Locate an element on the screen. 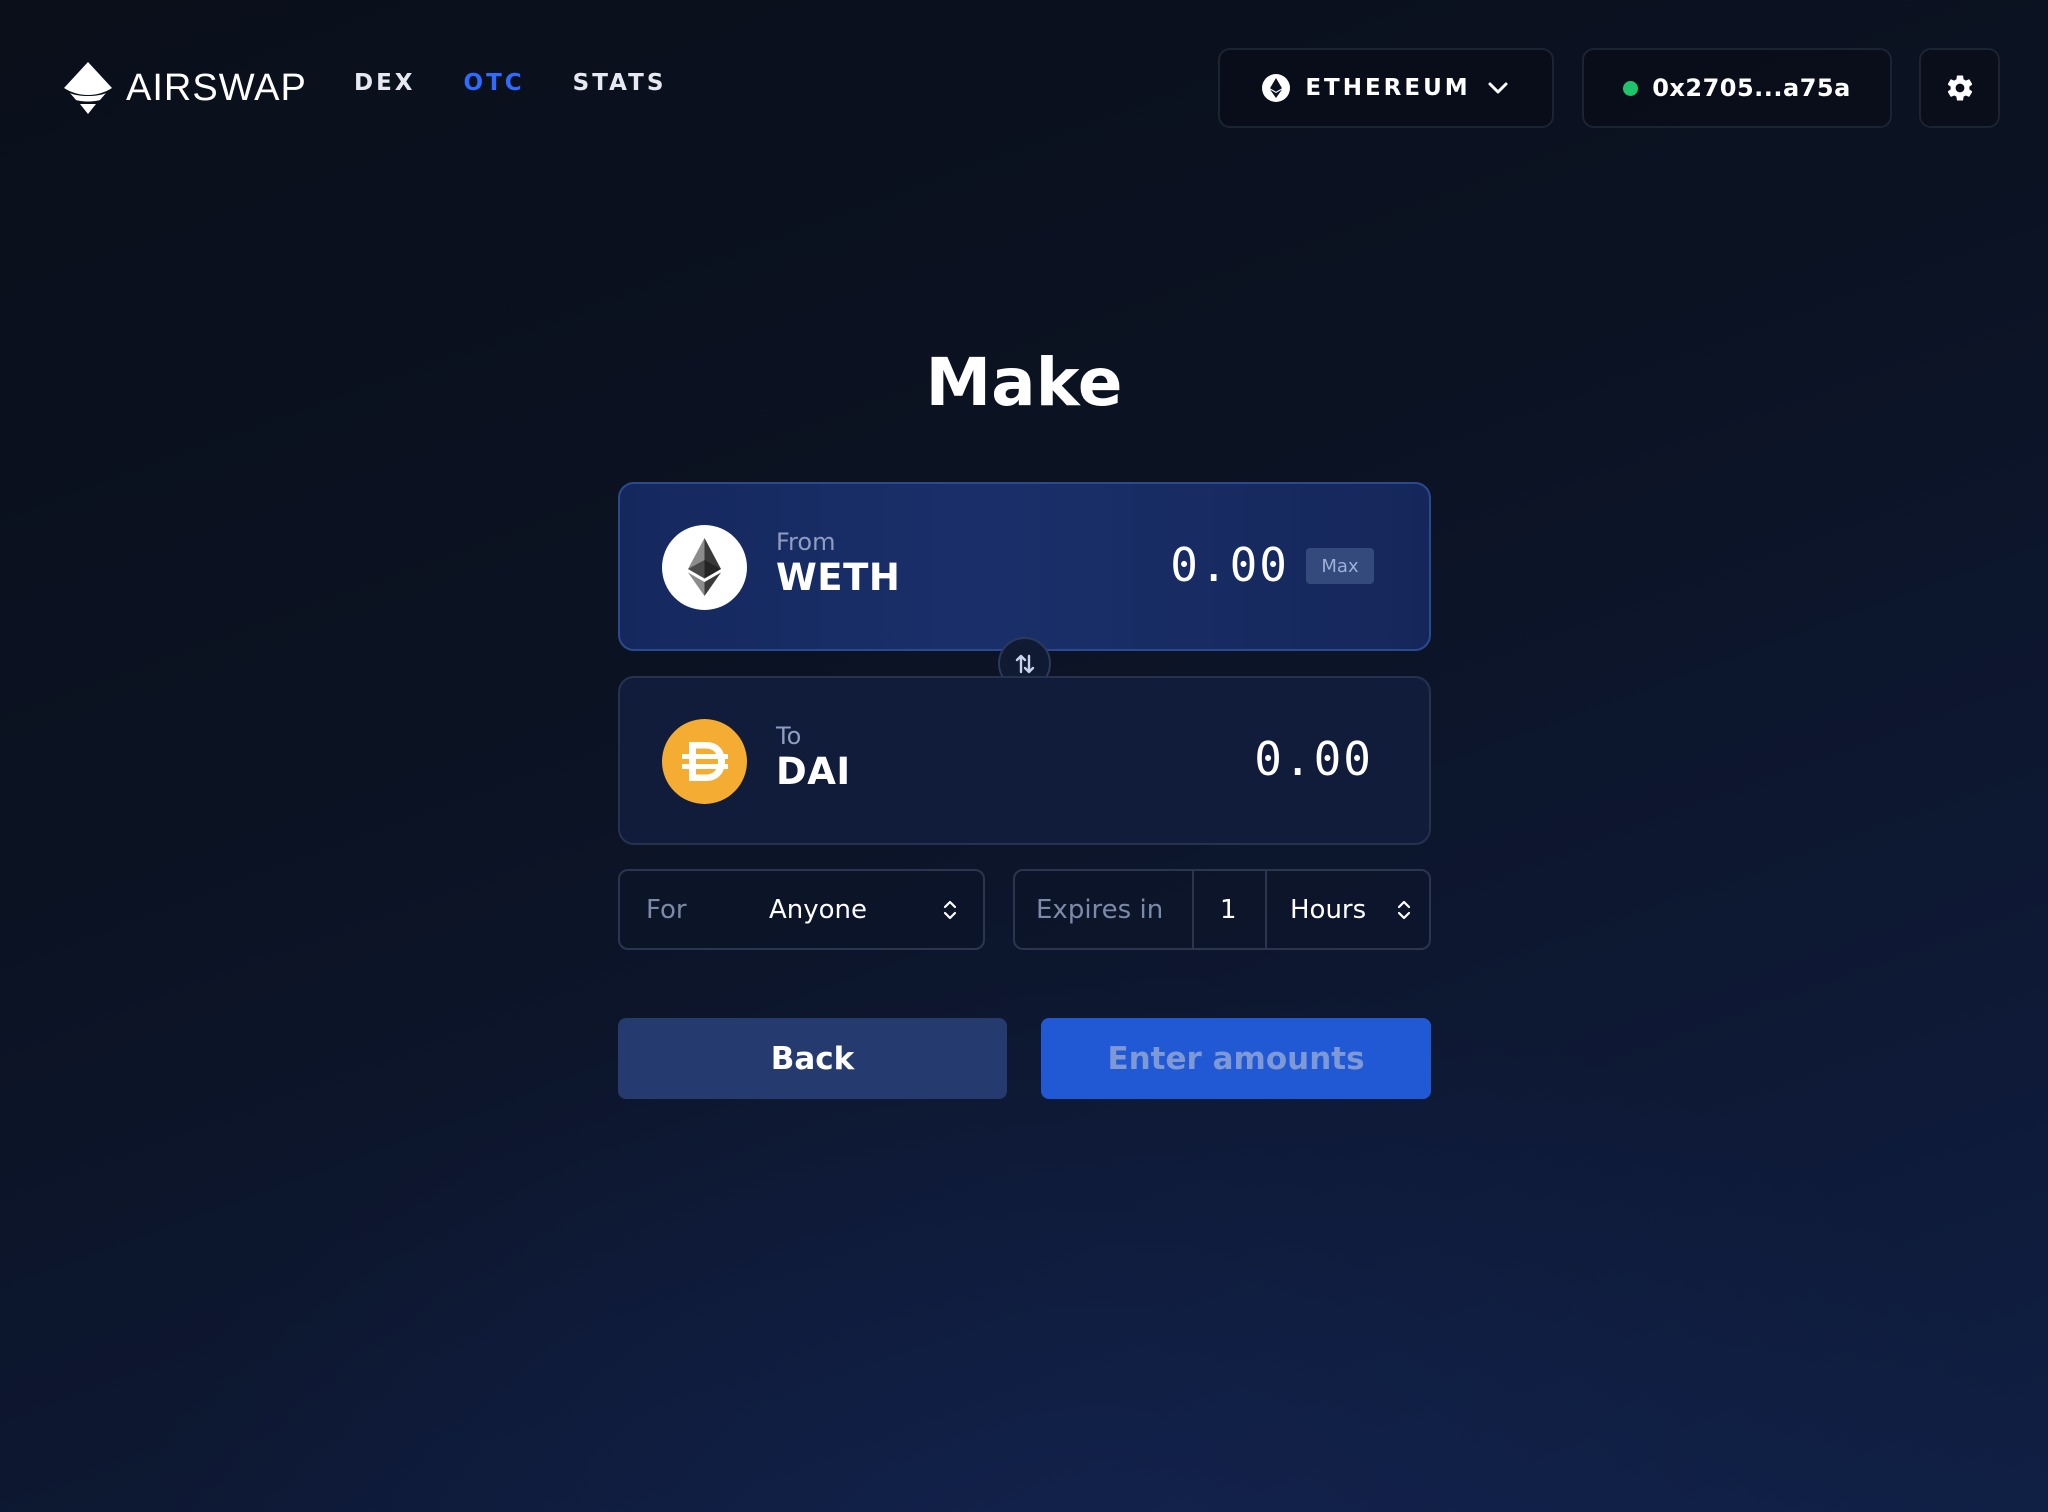 This screenshot has height=1512, width=2048. for-label: For is located at coordinates (666, 910).